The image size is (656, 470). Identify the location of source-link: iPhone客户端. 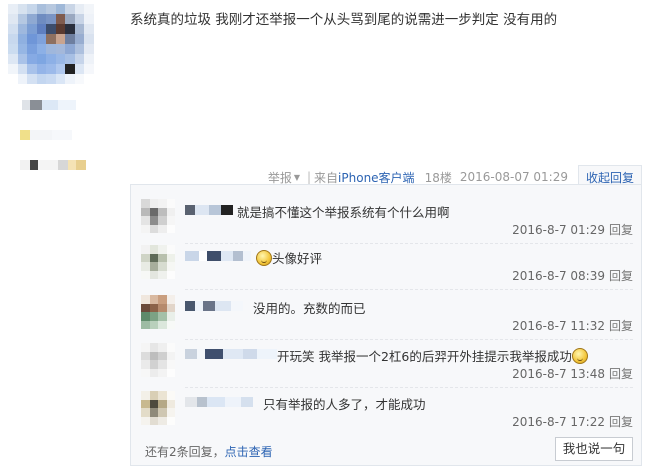
(376, 177).